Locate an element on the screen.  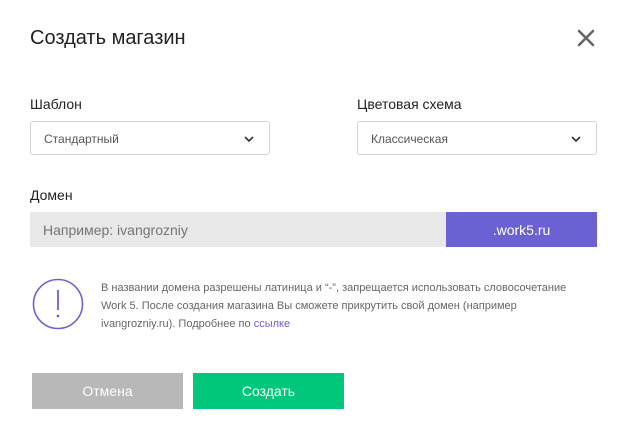
dialog-title: Создать магазин is located at coordinates (108, 38).